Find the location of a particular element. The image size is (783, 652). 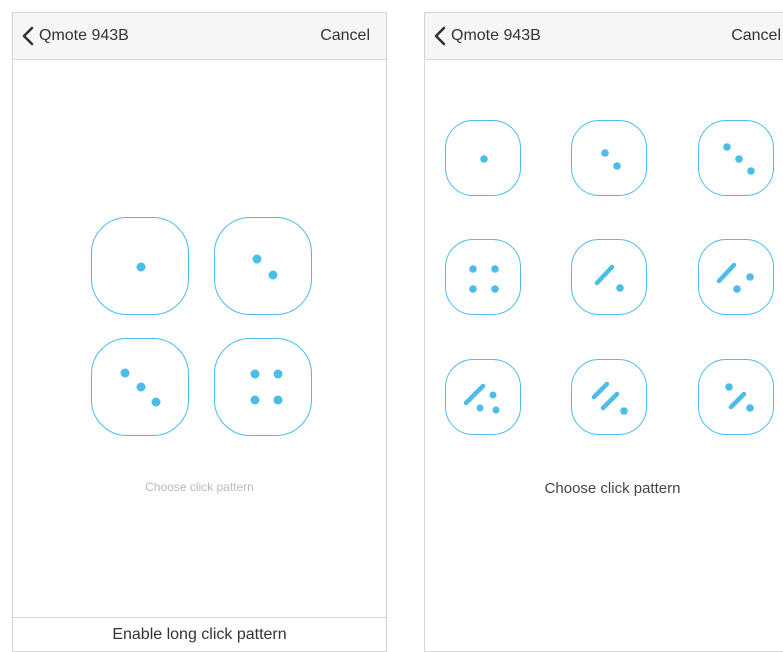

dot-long-press-icon is located at coordinates (739, 397).